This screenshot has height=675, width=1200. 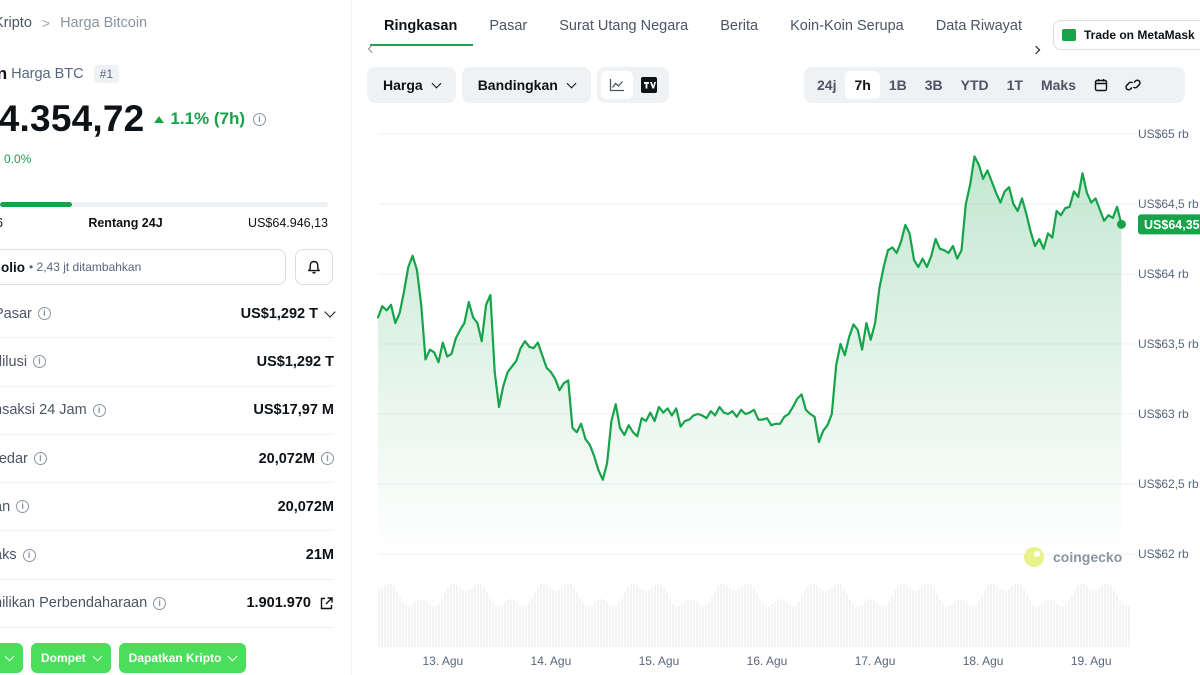 What do you see at coordinates (413, 23) in the screenshot?
I see `tab-0: Ringkasan` at bounding box center [413, 23].